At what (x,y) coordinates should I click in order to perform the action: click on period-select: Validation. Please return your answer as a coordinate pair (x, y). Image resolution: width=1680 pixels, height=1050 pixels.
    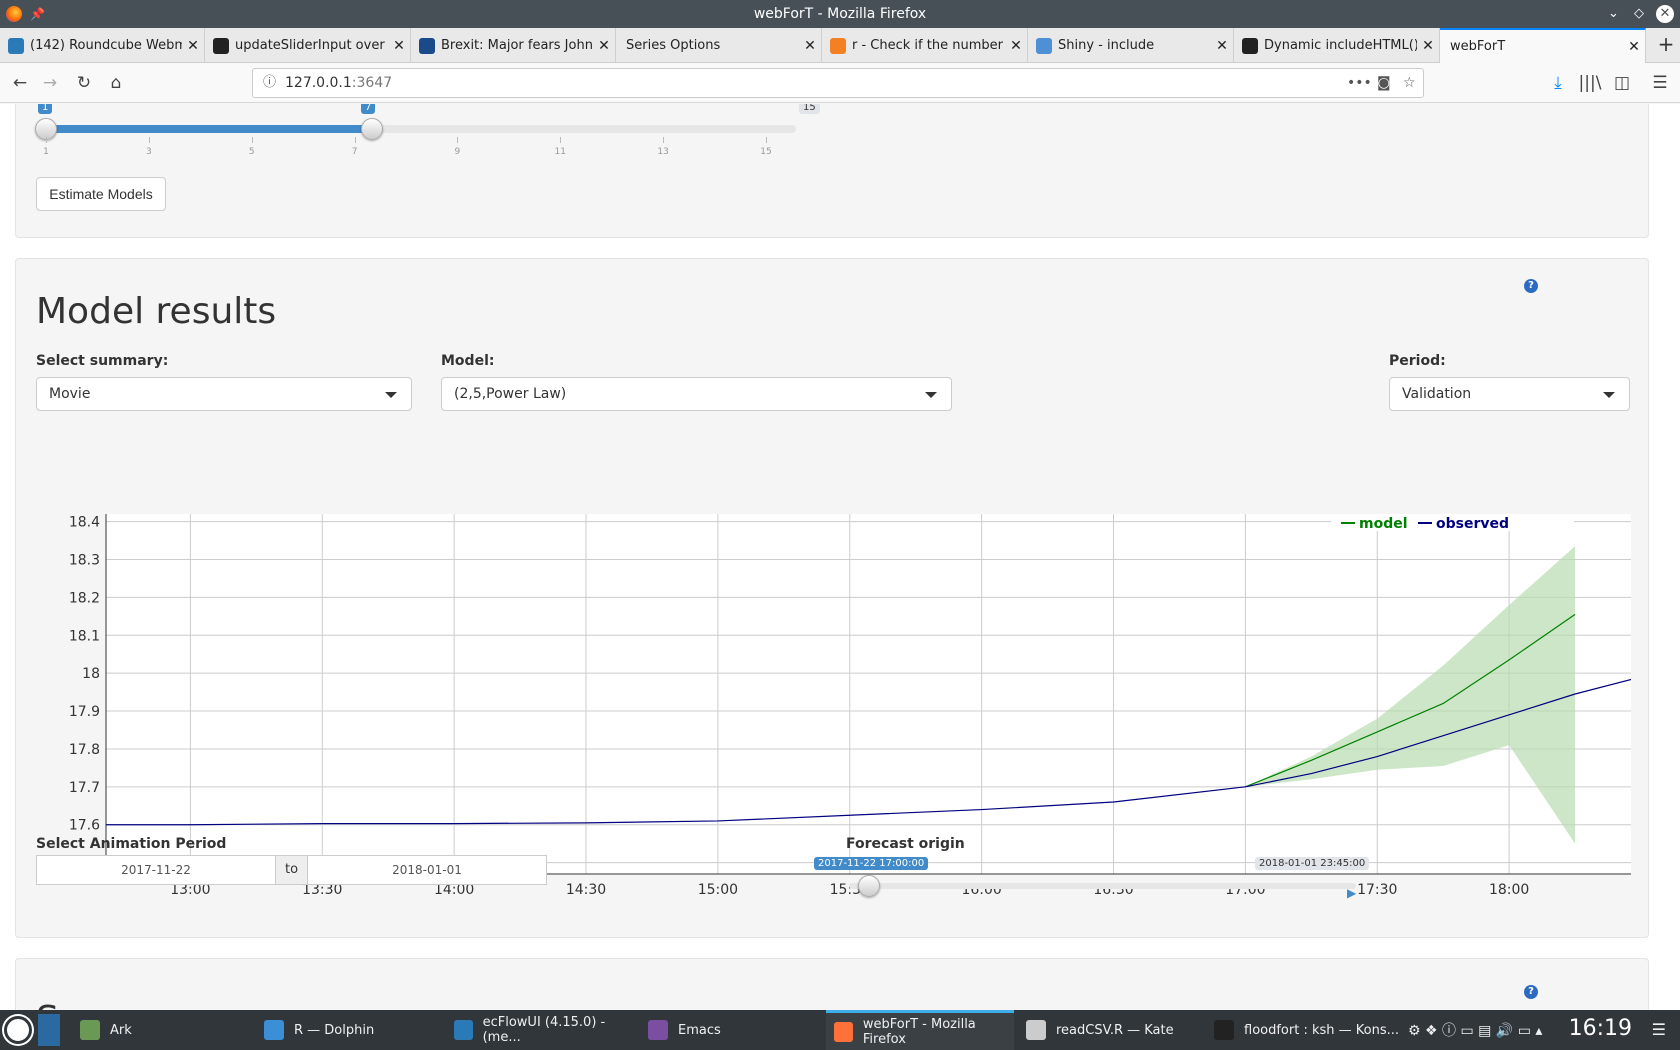
    Looking at the image, I should click on (1509, 394).